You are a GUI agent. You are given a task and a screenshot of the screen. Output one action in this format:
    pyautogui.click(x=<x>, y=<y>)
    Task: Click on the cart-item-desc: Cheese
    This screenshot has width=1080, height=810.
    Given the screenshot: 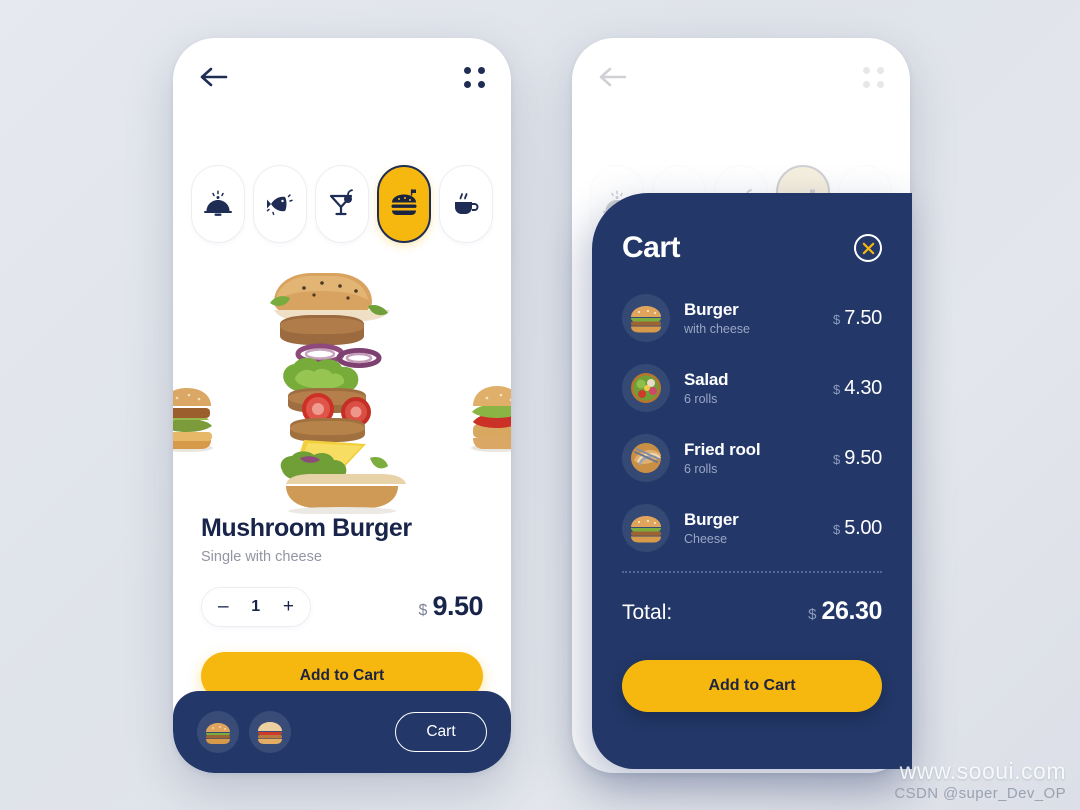 What is the action you would take?
    pyautogui.click(x=706, y=539)
    